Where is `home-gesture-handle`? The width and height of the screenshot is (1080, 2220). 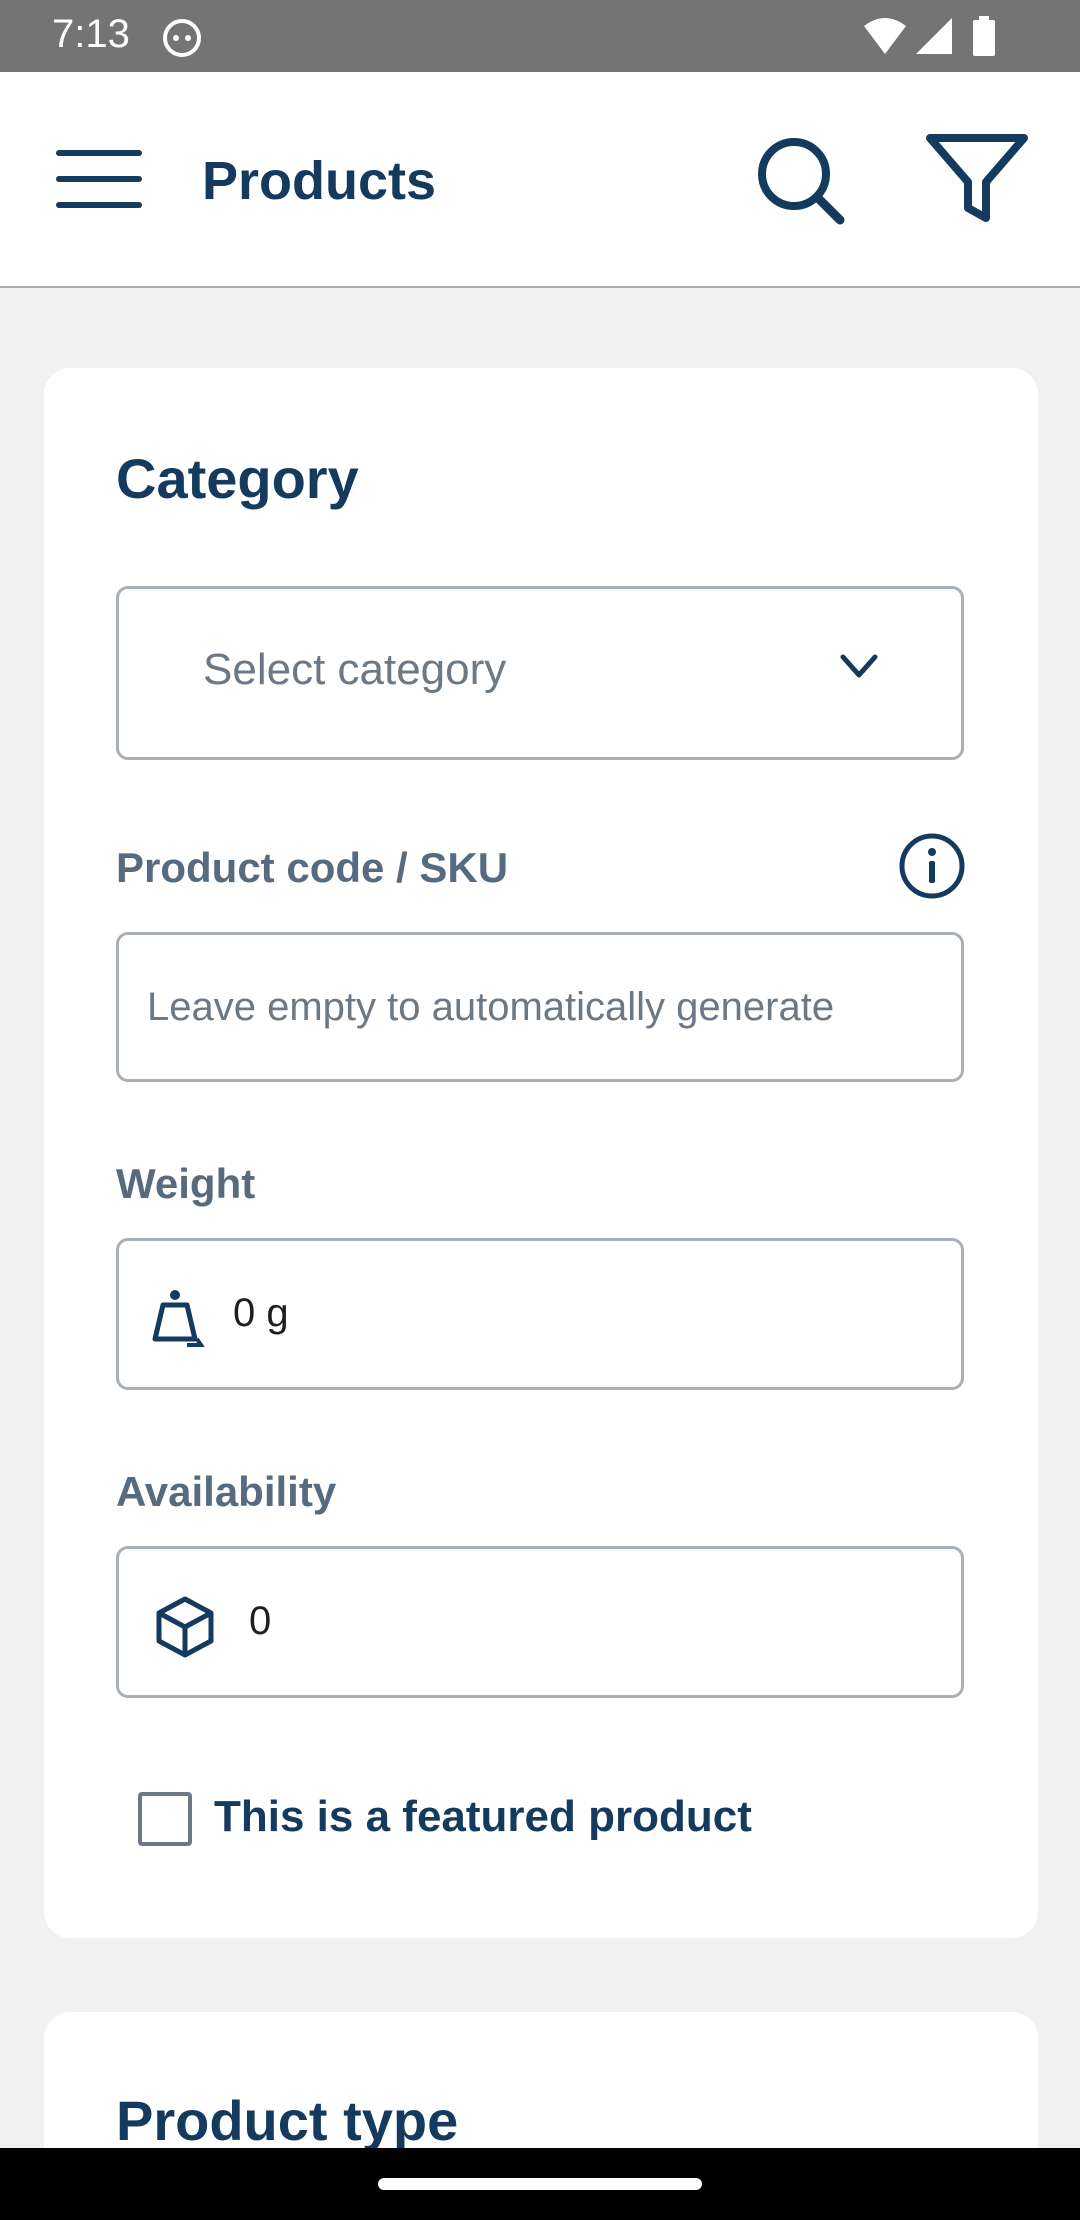
home-gesture-handle is located at coordinates (540, 2184).